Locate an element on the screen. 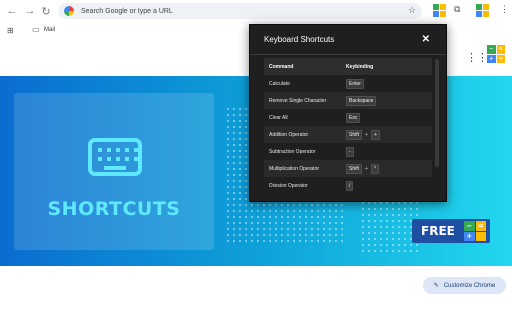 The height and width of the screenshot is (320, 512). header-command: Command is located at coordinates (281, 66).